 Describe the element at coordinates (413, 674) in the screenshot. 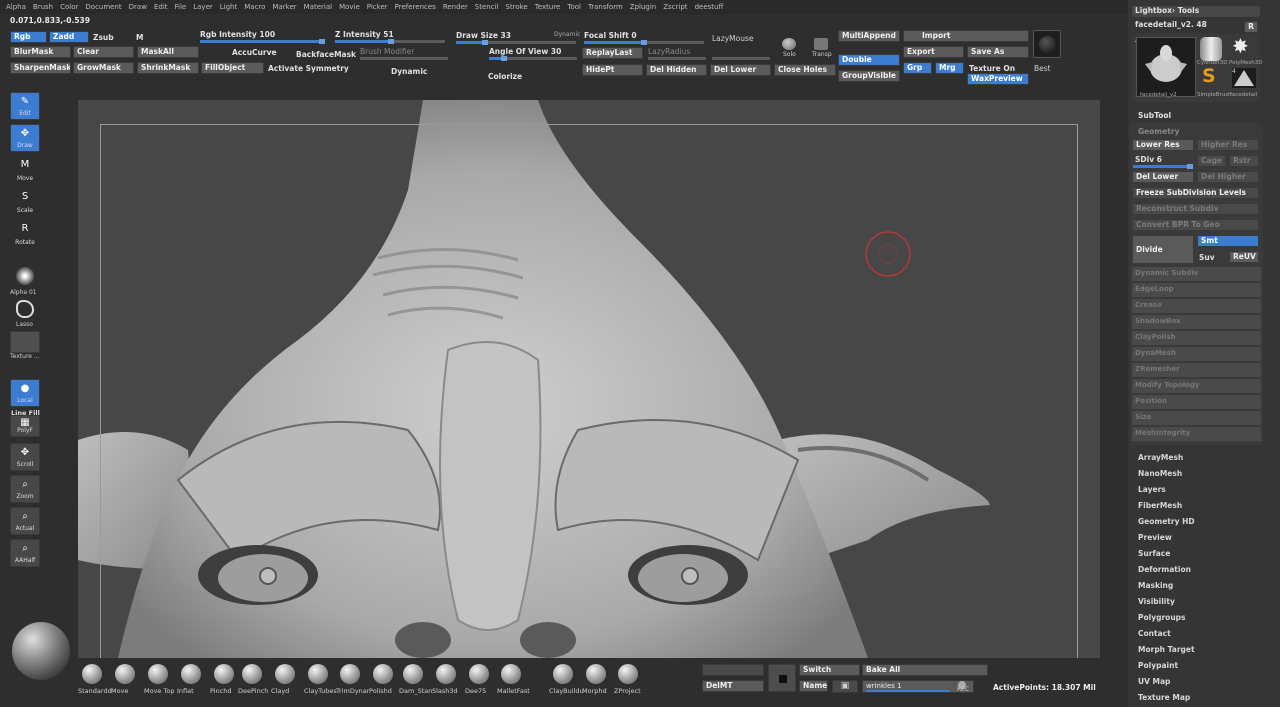

I see `brush-dam-stan-icon` at that location.